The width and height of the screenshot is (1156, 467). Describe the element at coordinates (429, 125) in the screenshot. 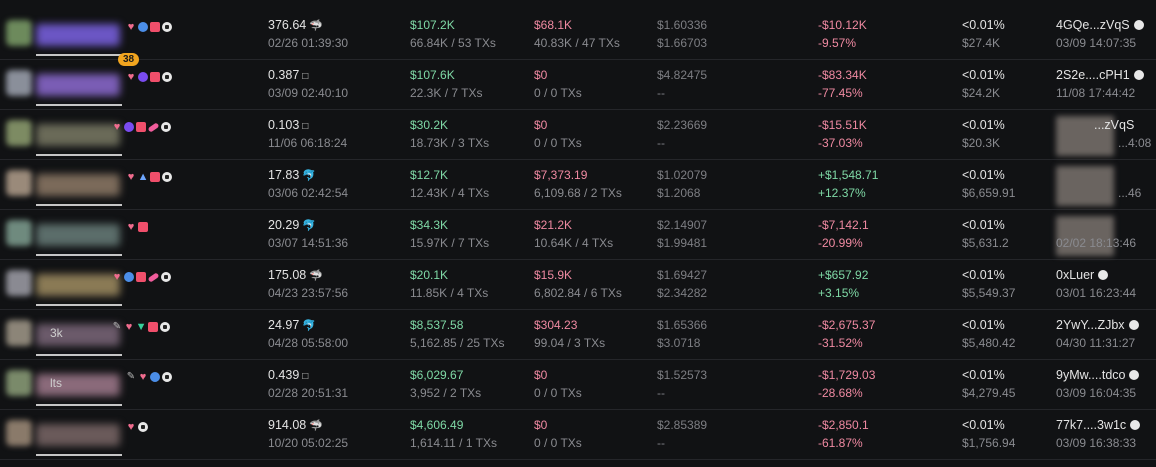

I see `bought-value: $30.2K` at that location.